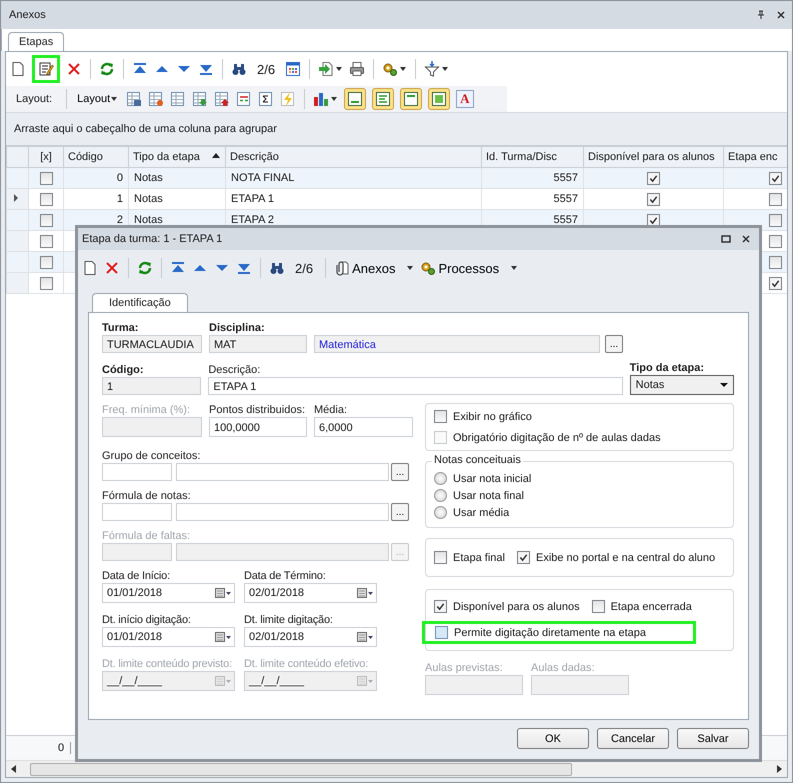 The image size is (793, 783). I want to click on grid-settings-icon, so click(293, 69).